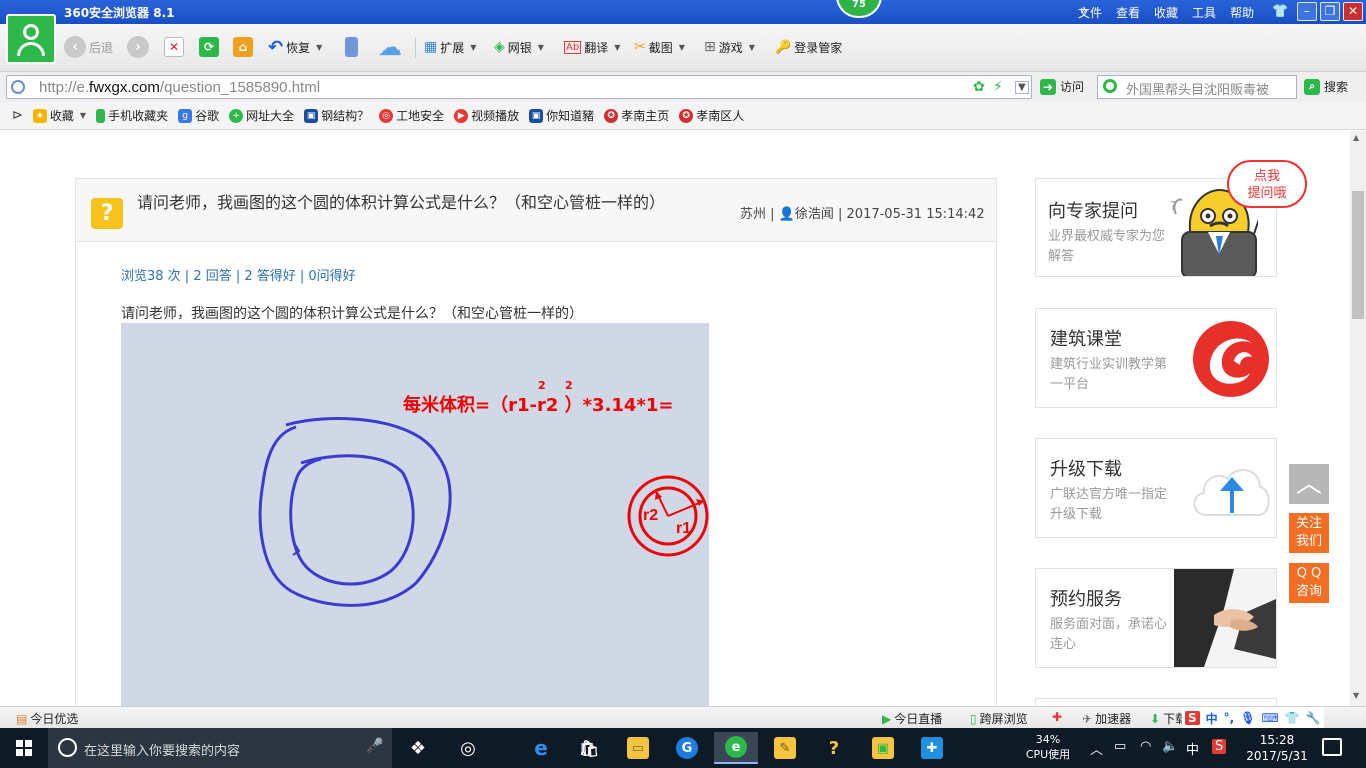 This screenshot has height=768, width=1366. Describe the element at coordinates (834, 748) in the screenshot. I see `app-help: ?` at that location.